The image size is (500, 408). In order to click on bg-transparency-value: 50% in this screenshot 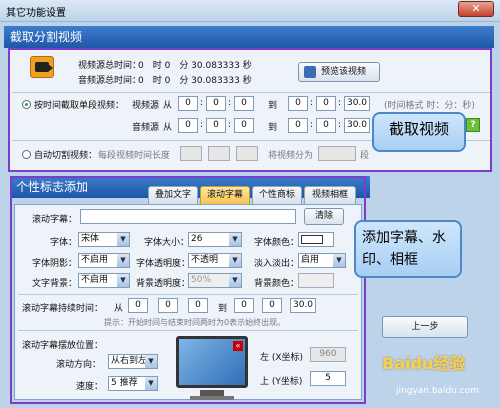, I will do `click(201, 280)`.